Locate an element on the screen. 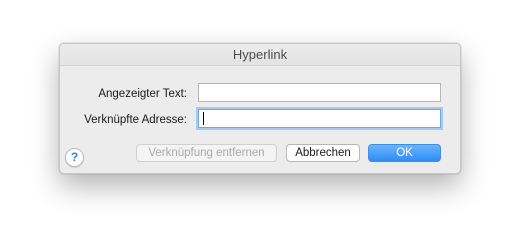 The image size is (521, 248). text-caret is located at coordinates (203, 118).